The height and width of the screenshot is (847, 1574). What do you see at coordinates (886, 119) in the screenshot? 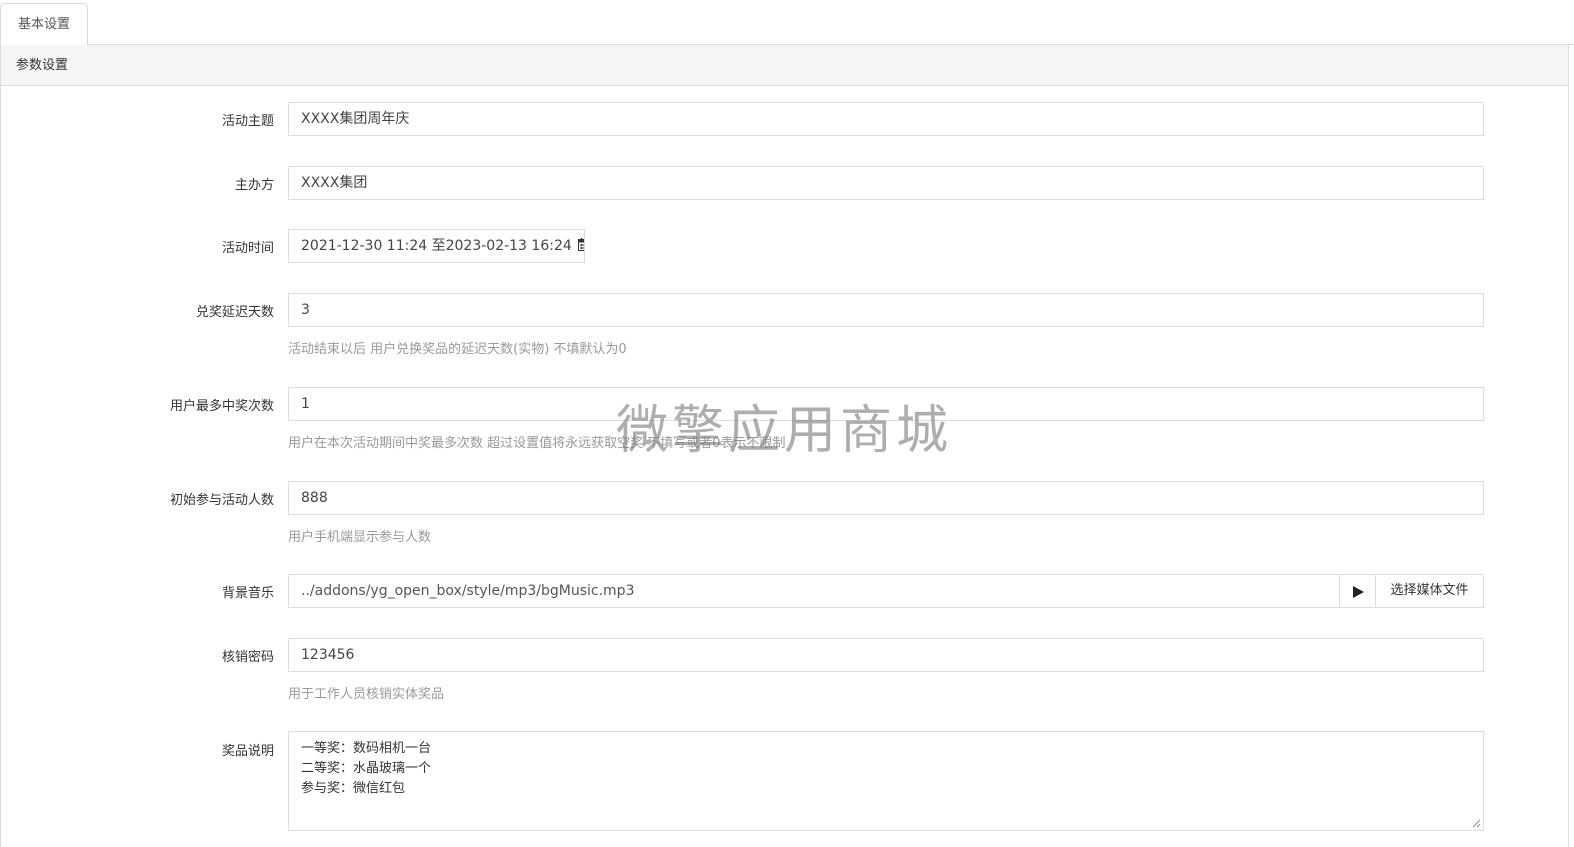
I see `theme-input: XXXX集团周年庆` at bounding box center [886, 119].